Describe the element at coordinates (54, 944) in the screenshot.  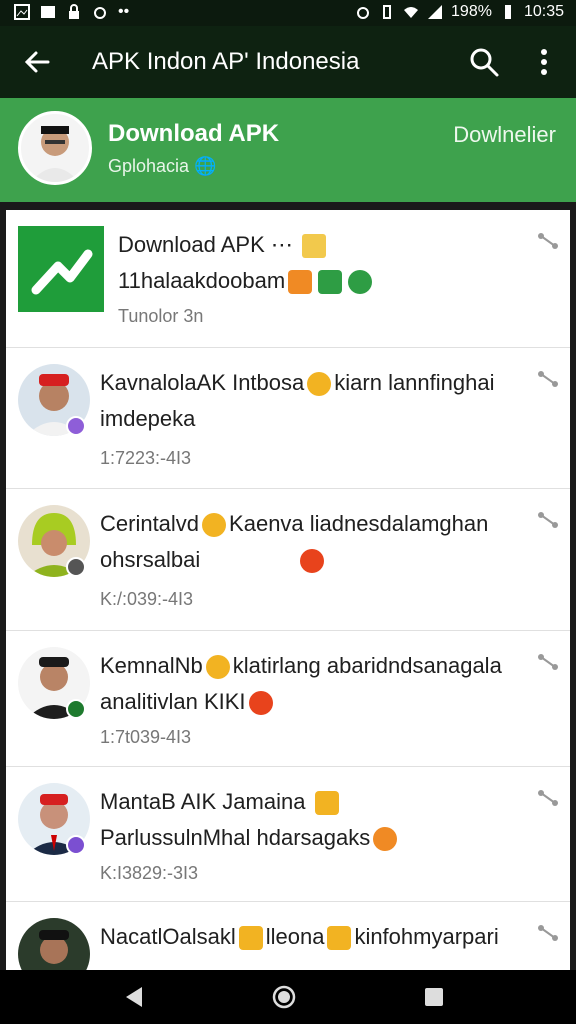
I see `user-avatar` at that location.